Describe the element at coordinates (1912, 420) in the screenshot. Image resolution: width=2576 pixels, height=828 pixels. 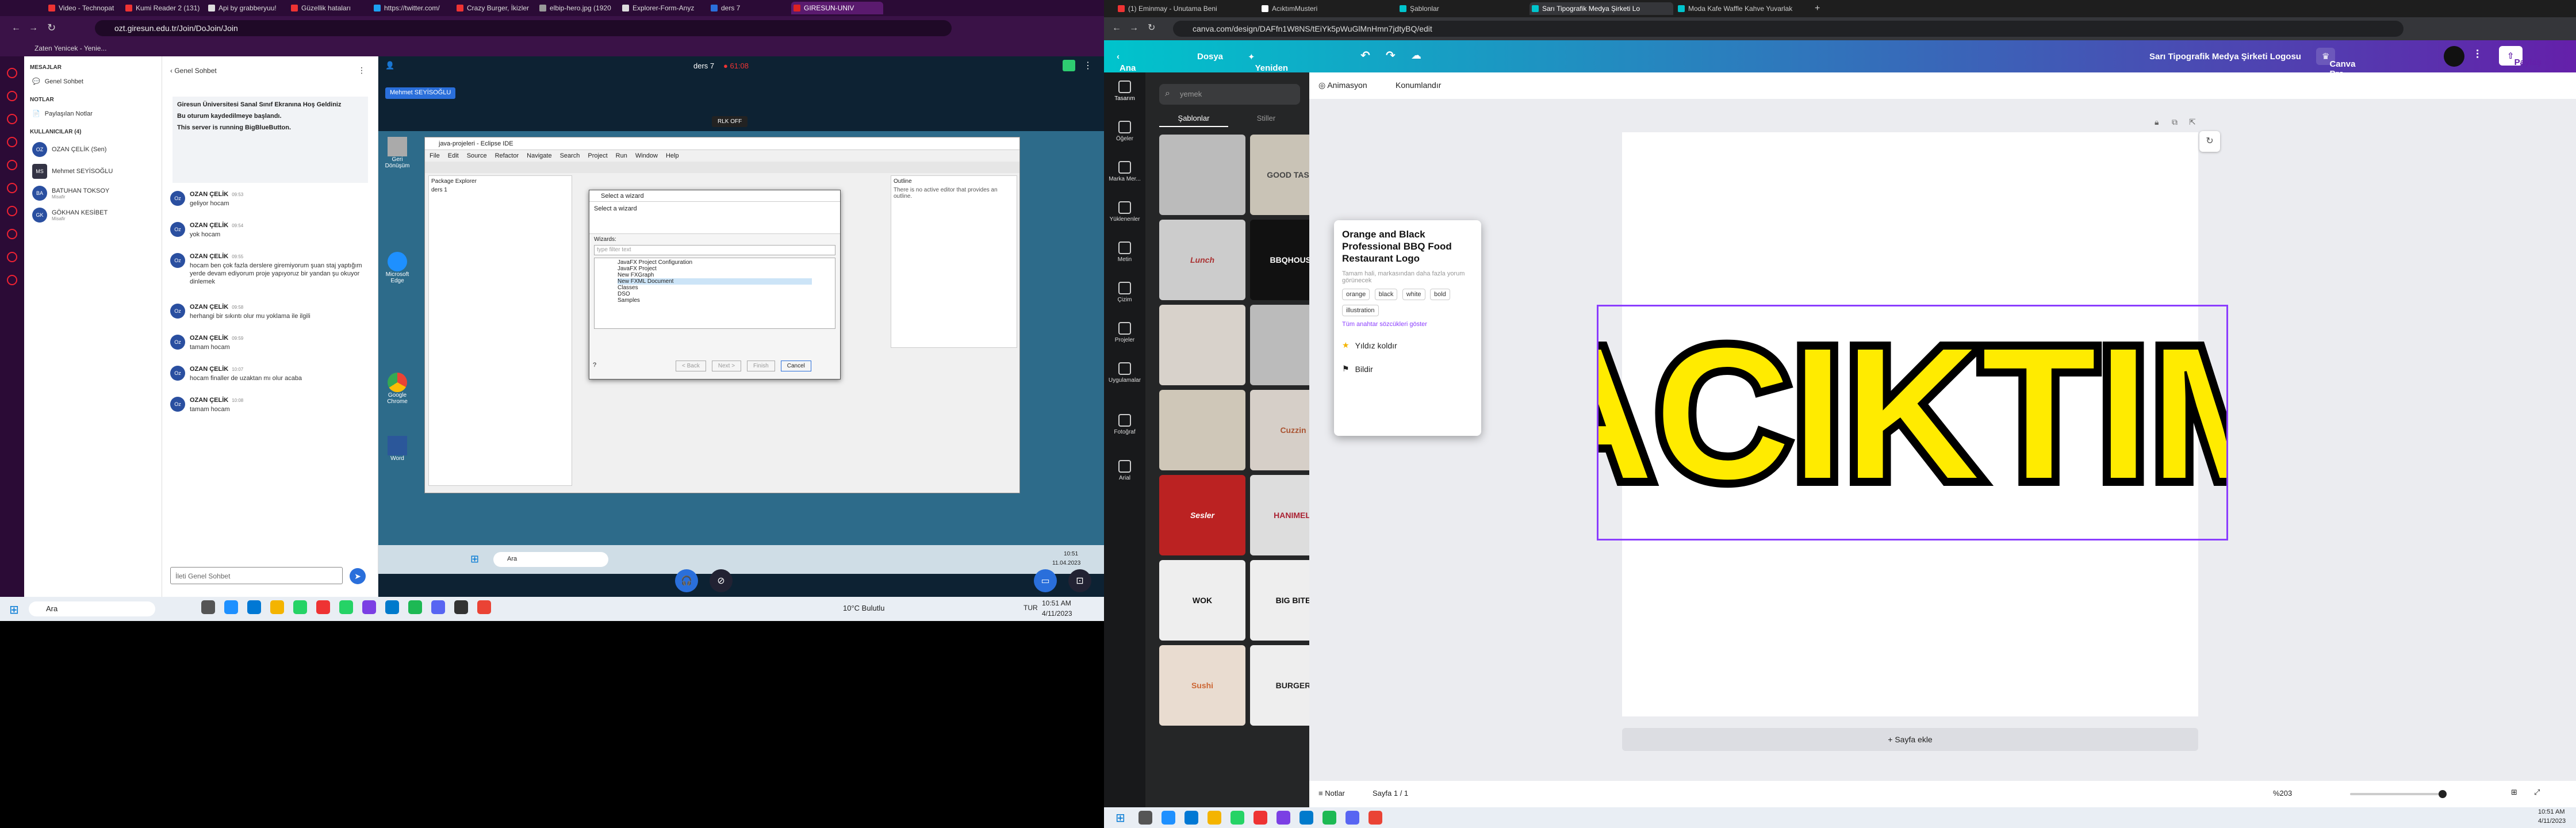
I see `selection-box: ACIKTIM ACIKTIM` at that location.